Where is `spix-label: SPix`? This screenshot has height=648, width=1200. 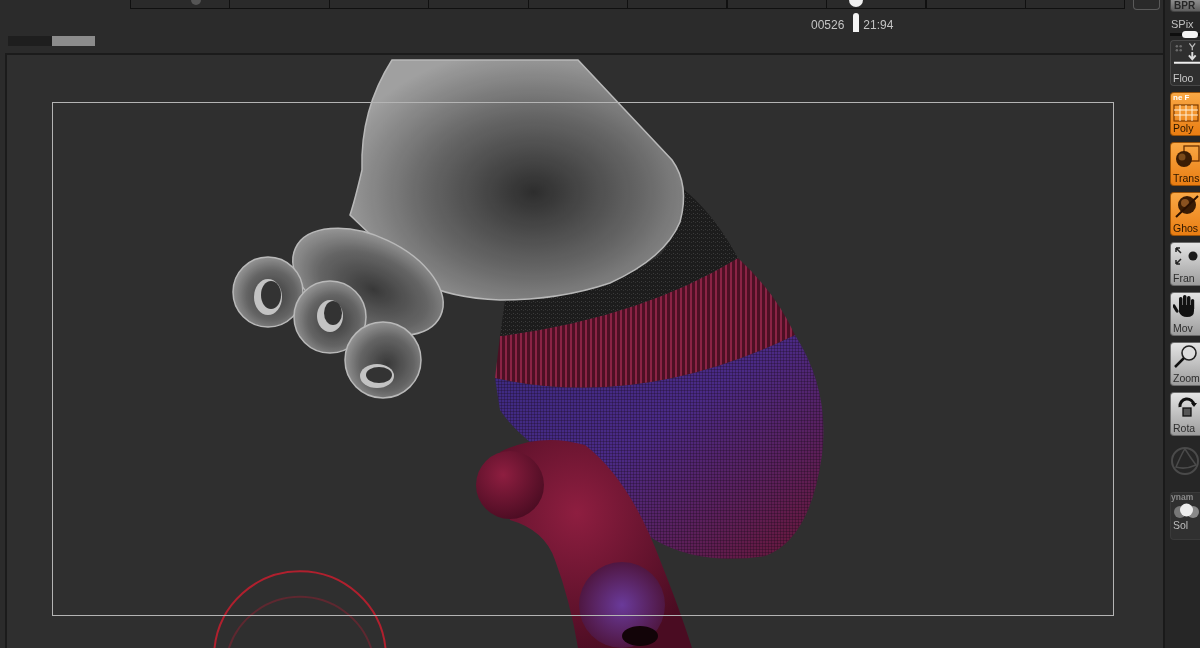 spix-label: SPix is located at coordinates (1182, 24).